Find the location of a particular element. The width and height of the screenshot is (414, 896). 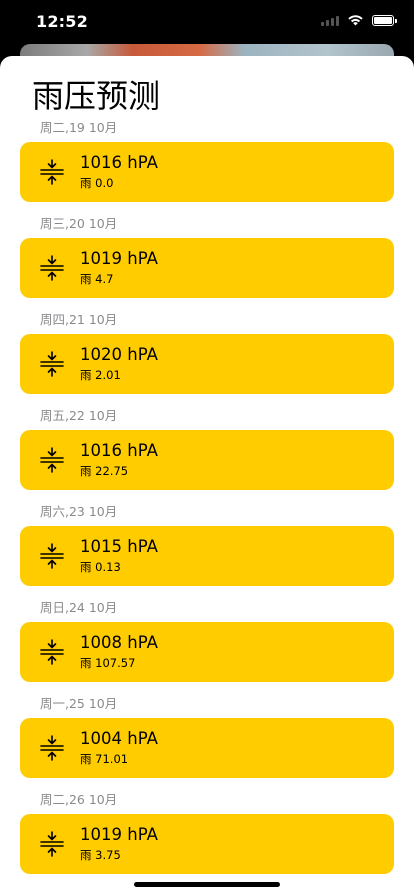

date-label: 周一,25 10月 is located at coordinates (79, 703).